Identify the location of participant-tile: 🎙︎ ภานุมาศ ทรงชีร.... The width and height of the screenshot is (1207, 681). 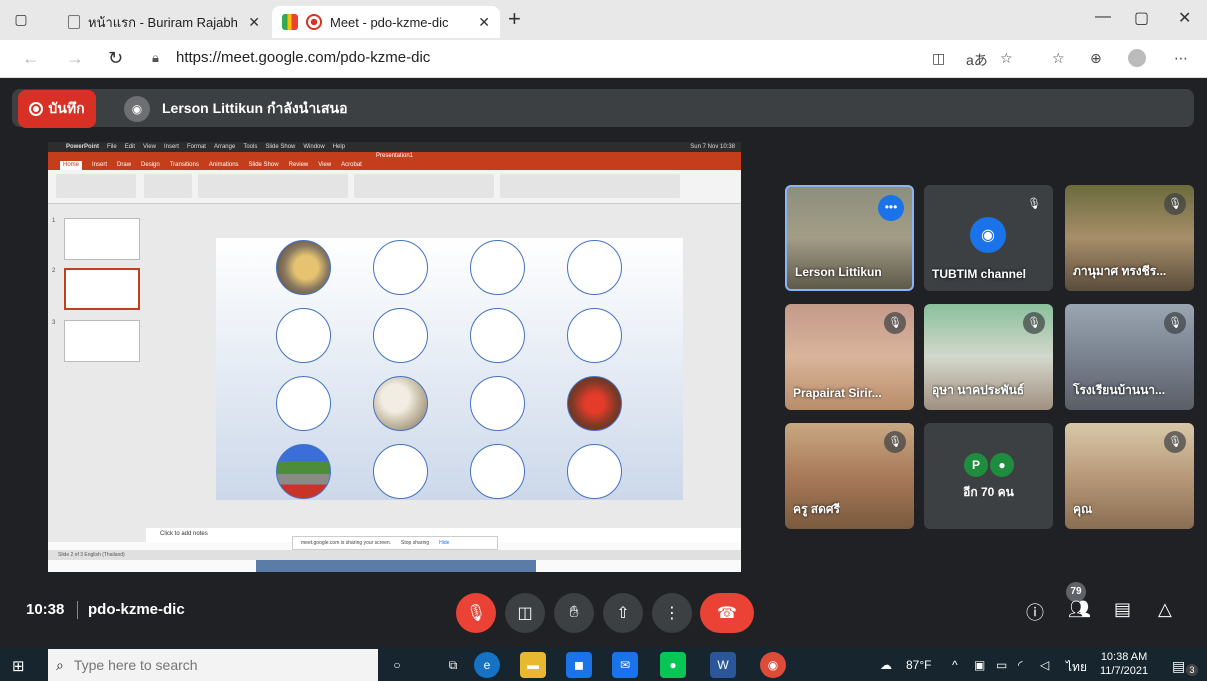
(1129, 238).